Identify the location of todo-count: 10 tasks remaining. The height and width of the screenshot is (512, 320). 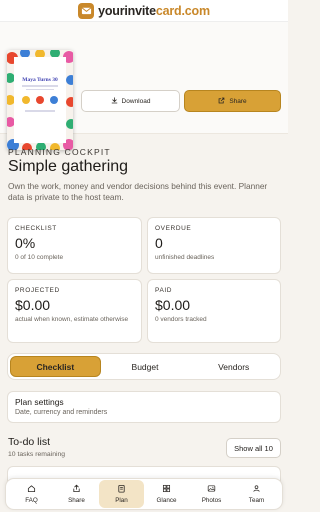
(37, 454).